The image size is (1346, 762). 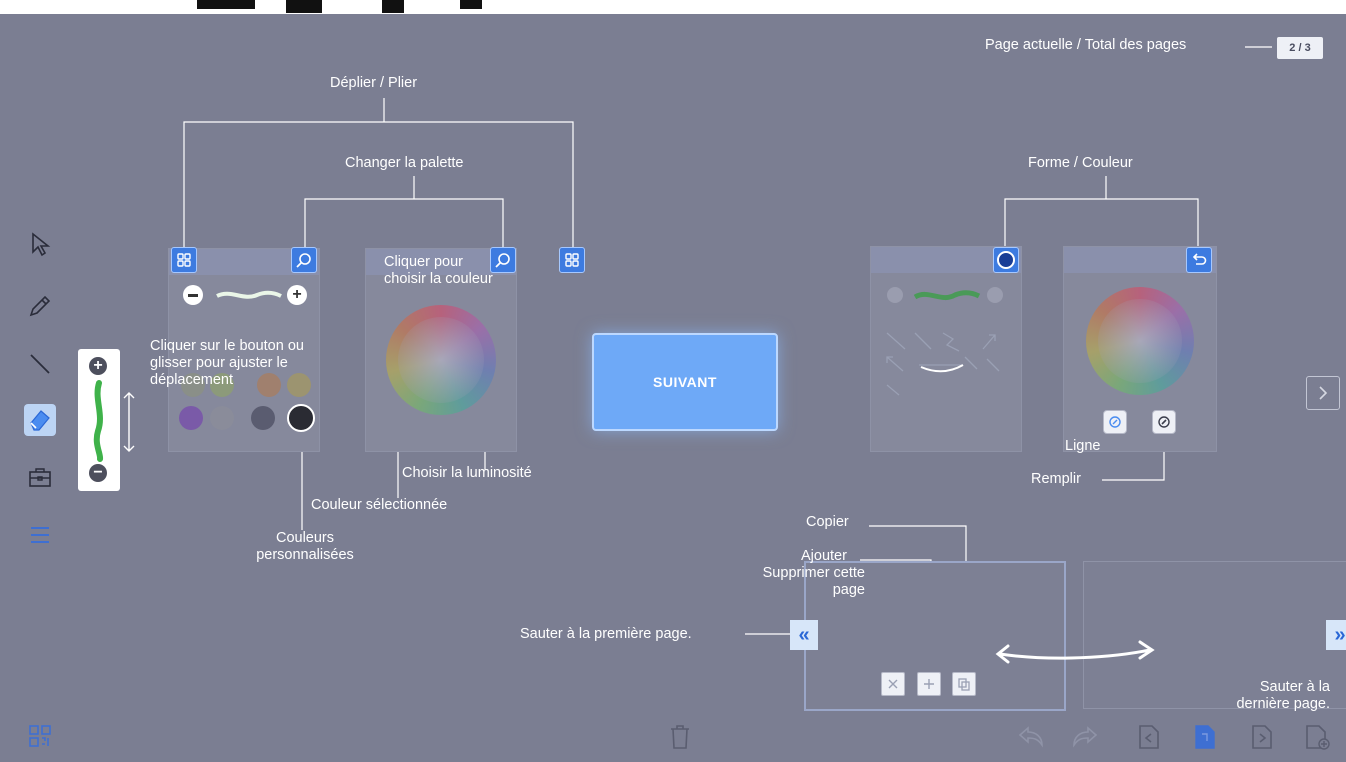 I want to click on trash-icon, so click(x=680, y=737).